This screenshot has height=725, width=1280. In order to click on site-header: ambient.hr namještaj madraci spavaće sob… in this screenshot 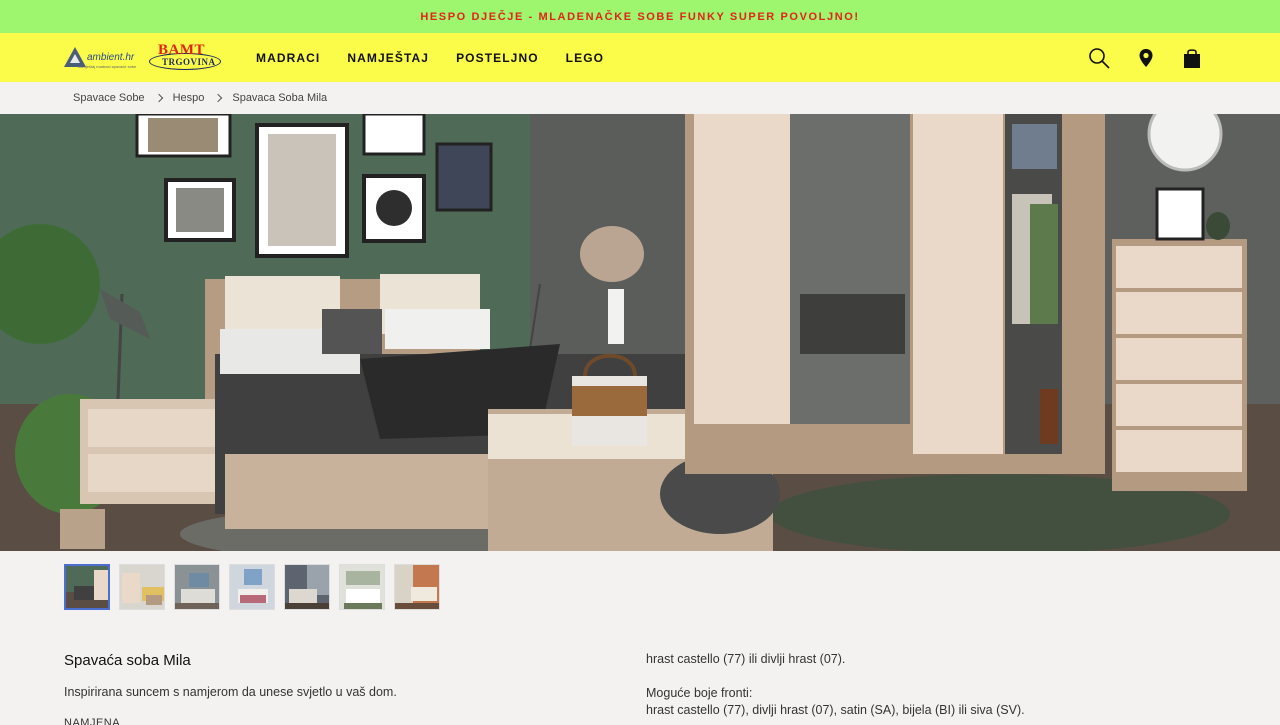, I will do `click(640, 57)`.